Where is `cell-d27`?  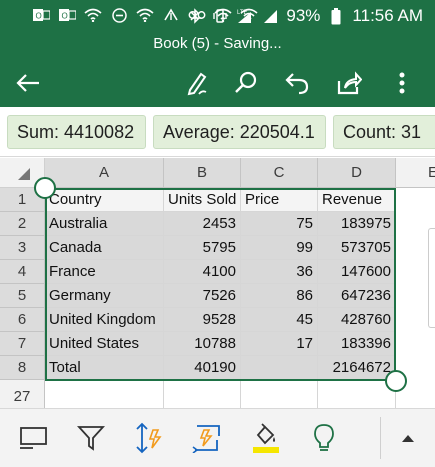
cell-d27 is located at coordinates (357, 394).